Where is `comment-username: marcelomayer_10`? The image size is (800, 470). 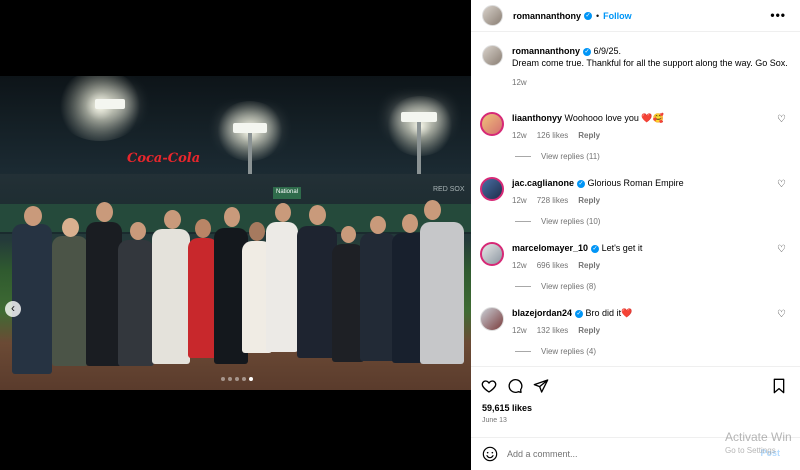 comment-username: marcelomayer_10 is located at coordinates (550, 248).